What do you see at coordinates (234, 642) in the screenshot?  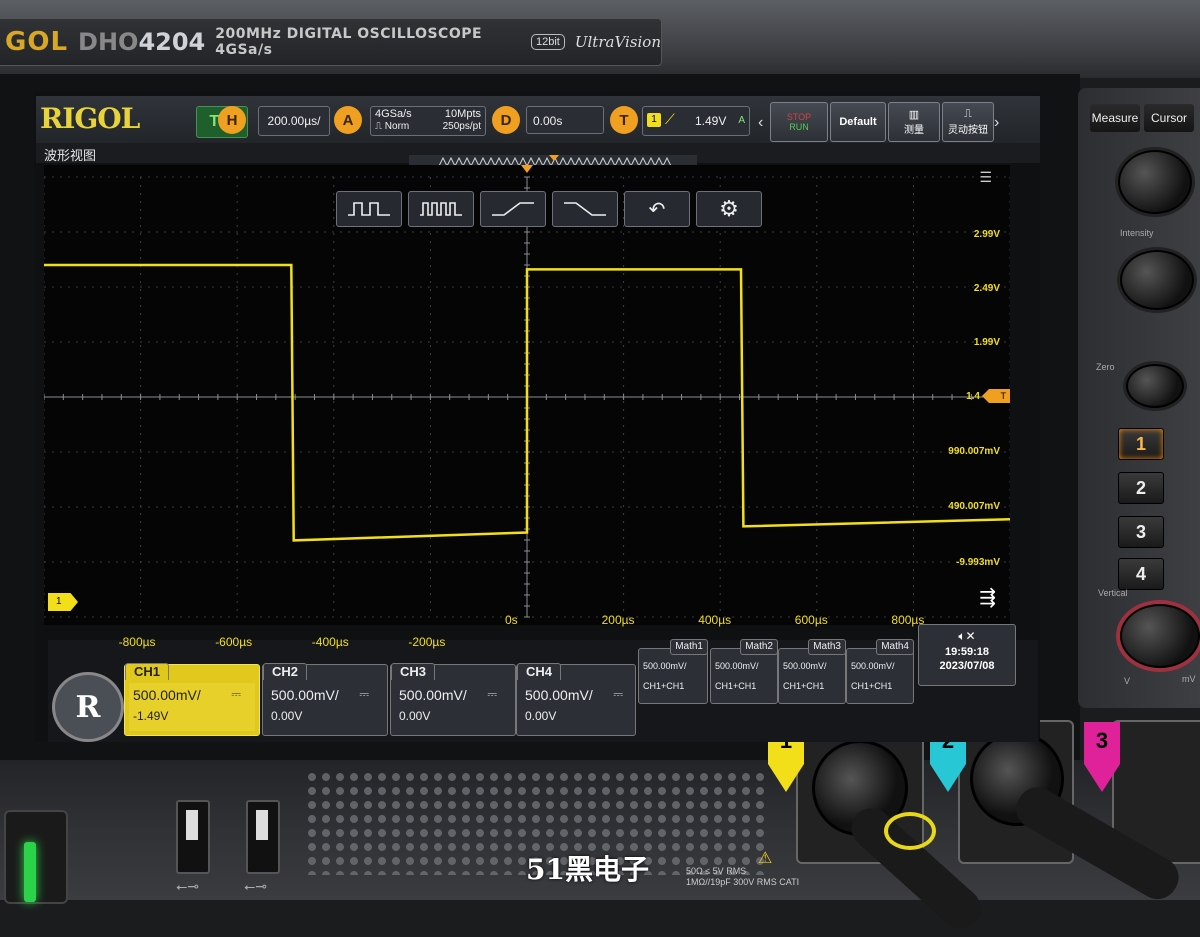 I see `x-tick-label: -600µs` at bounding box center [234, 642].